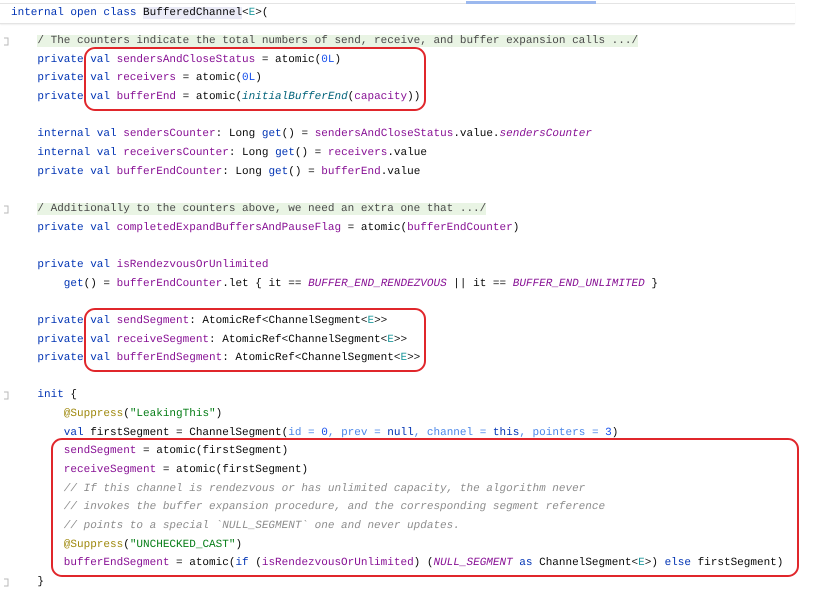 This screenshot has height=609, width=821. Describe the element at coordinates (249, 340) in the screenshot. I see `code-line: val receiveSegment: AtomicRef<ChannelSegment<E>>` at that location.